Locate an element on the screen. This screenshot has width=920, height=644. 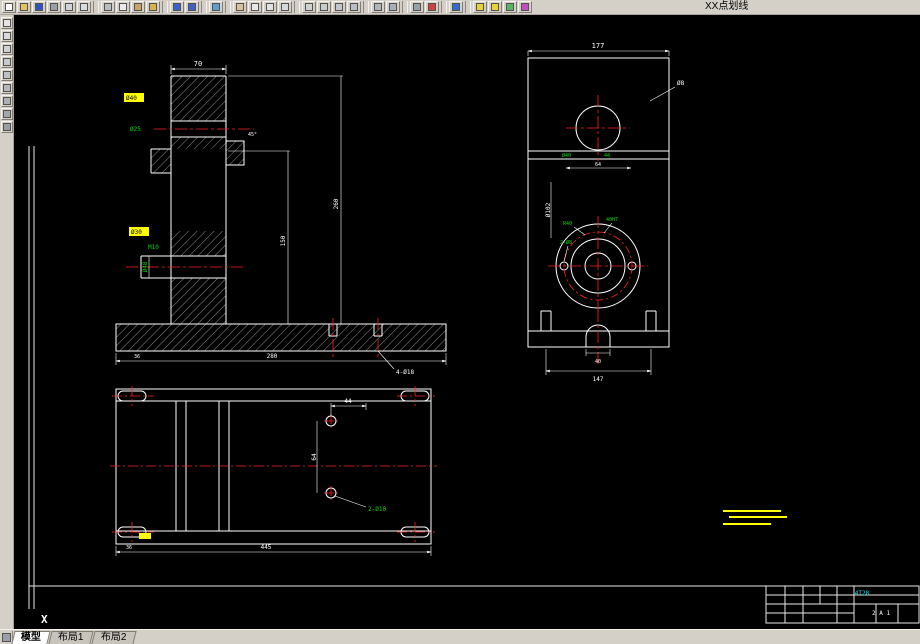
orbit-icon is located at coordinates (354, 7).